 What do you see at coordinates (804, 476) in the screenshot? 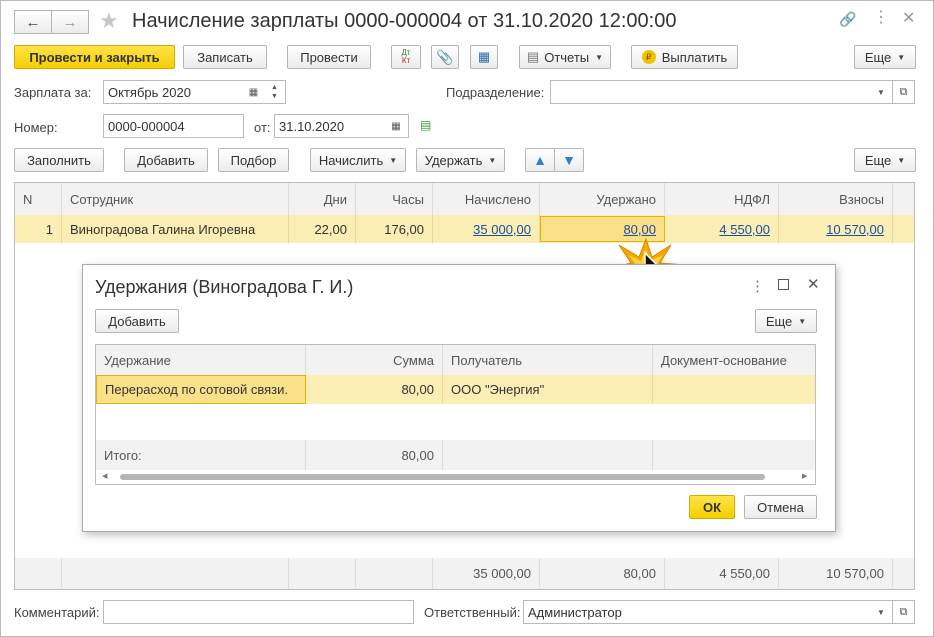
I see `scroll-right-icon: ▶` at bounding box center [804, 476].